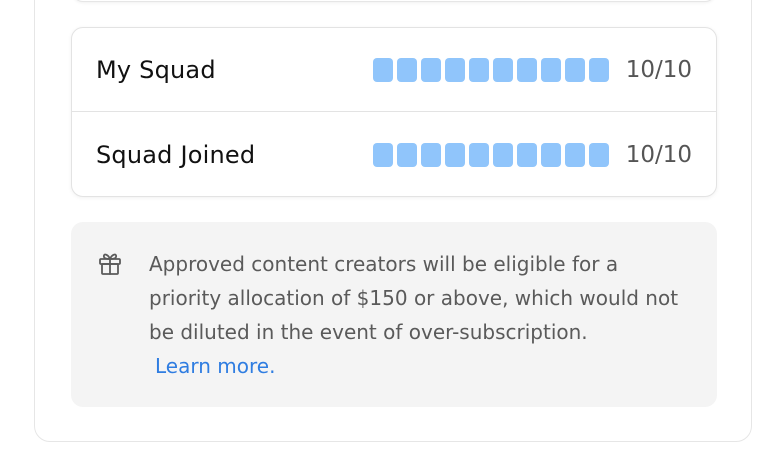 Image resolution: width=768 pixels, height=450 pixels. What do you see at coordinates (424, 366) in the screenshot?
I see `learn-more-link: Learn more.` at bounding box center [424, 366].